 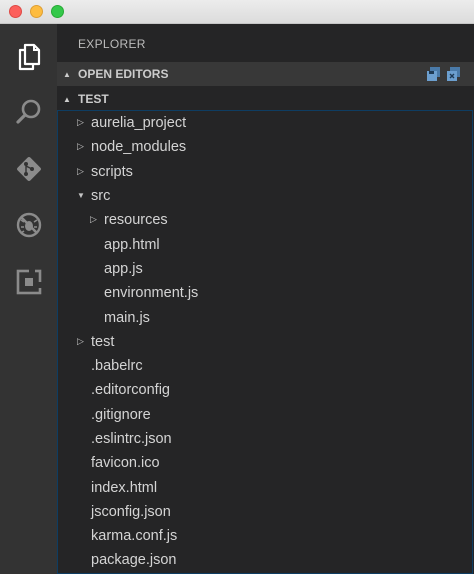 What do you see at coordinates (265, 269) in the screenshot?
I see `tree-file-row: app.js` at bounding box center [265, 269].